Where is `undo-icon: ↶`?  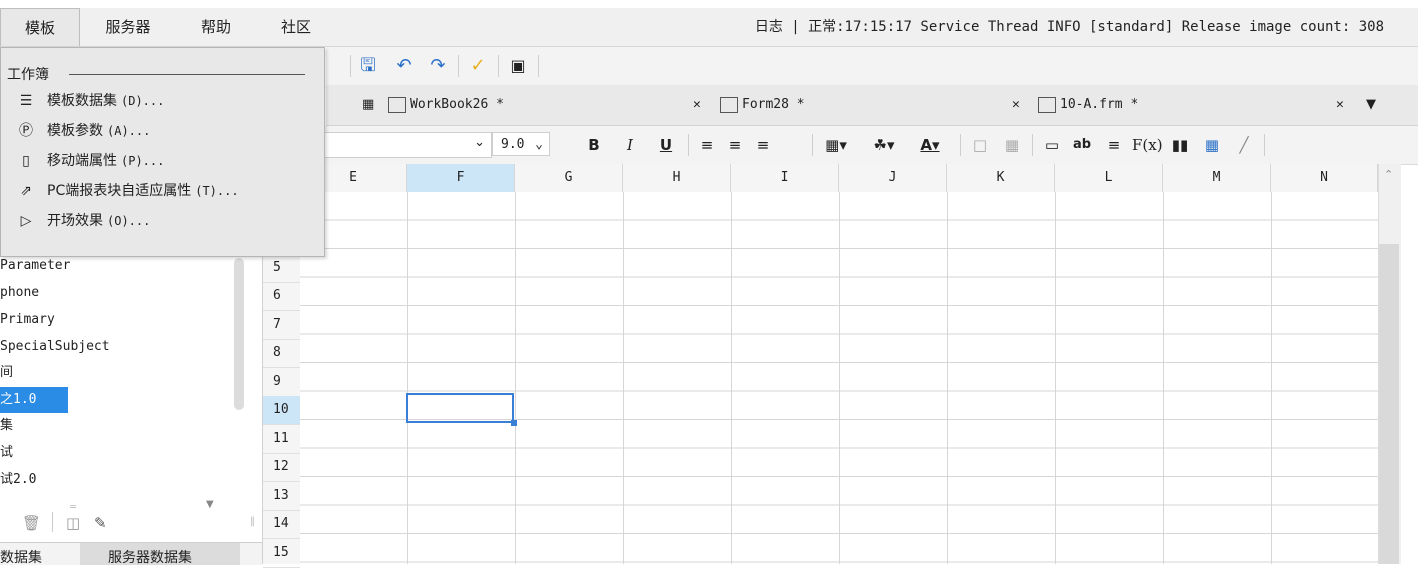 undo-icon: ↶ is located at coordinates (404, 66).